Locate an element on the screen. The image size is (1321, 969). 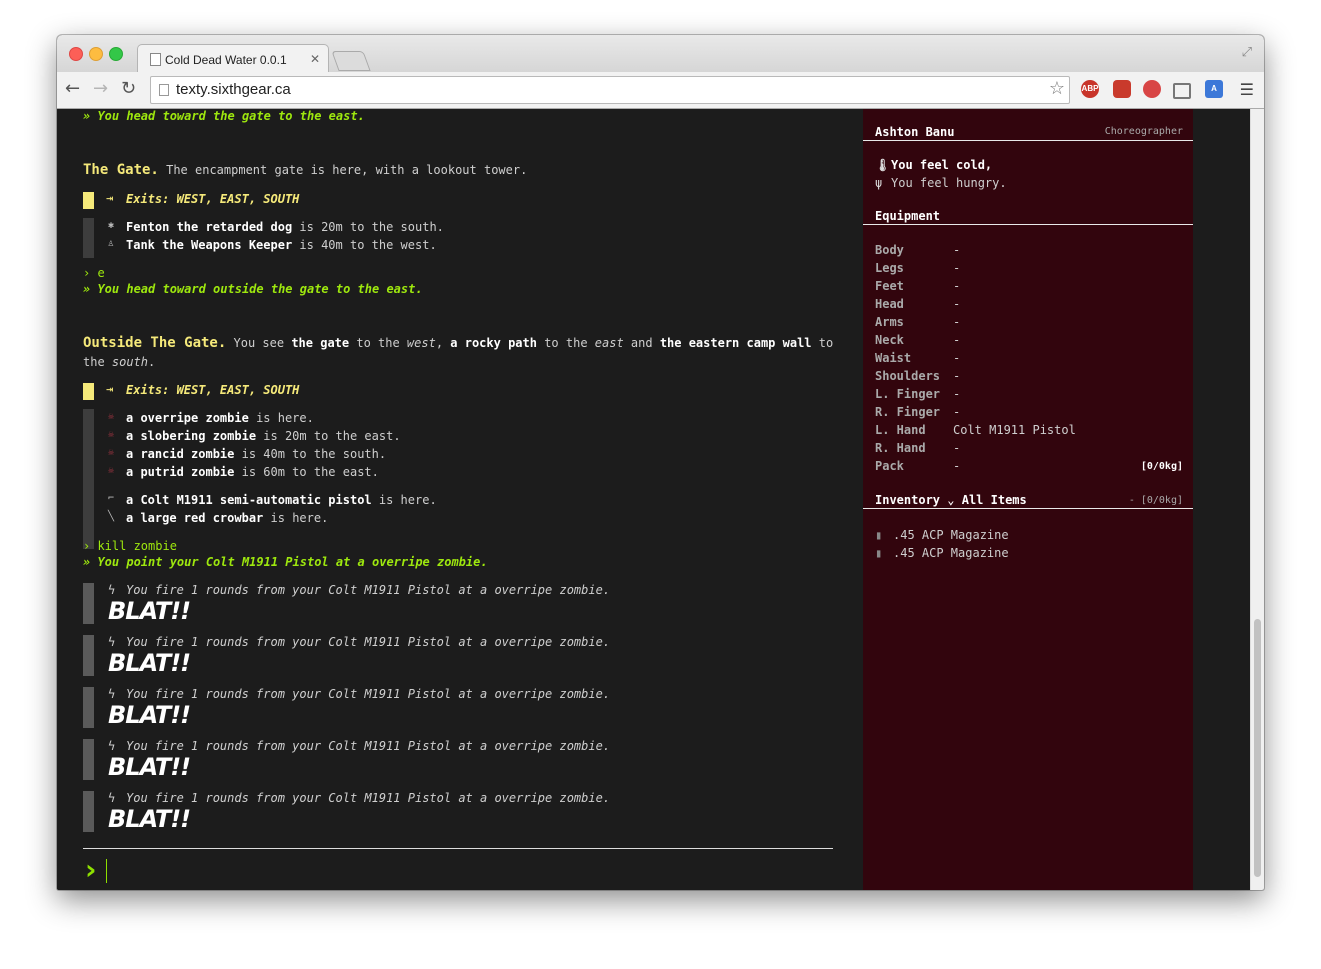
tab-title: Cold Dead Water 0.0.1 is located at coordinates (226, 60).